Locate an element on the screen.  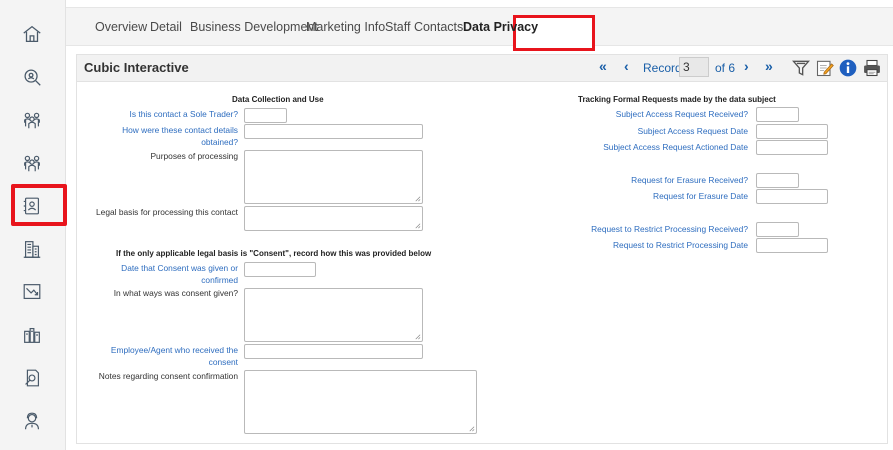
search-icon is located at coordinates (32, 77).